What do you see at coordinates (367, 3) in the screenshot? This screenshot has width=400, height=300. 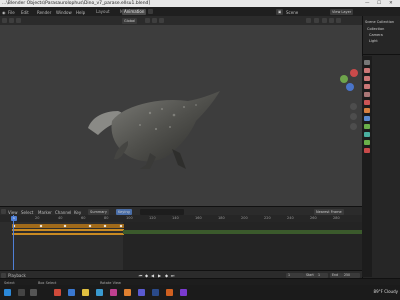 I see `minimize-button: —` at bounding box center [367, 3].